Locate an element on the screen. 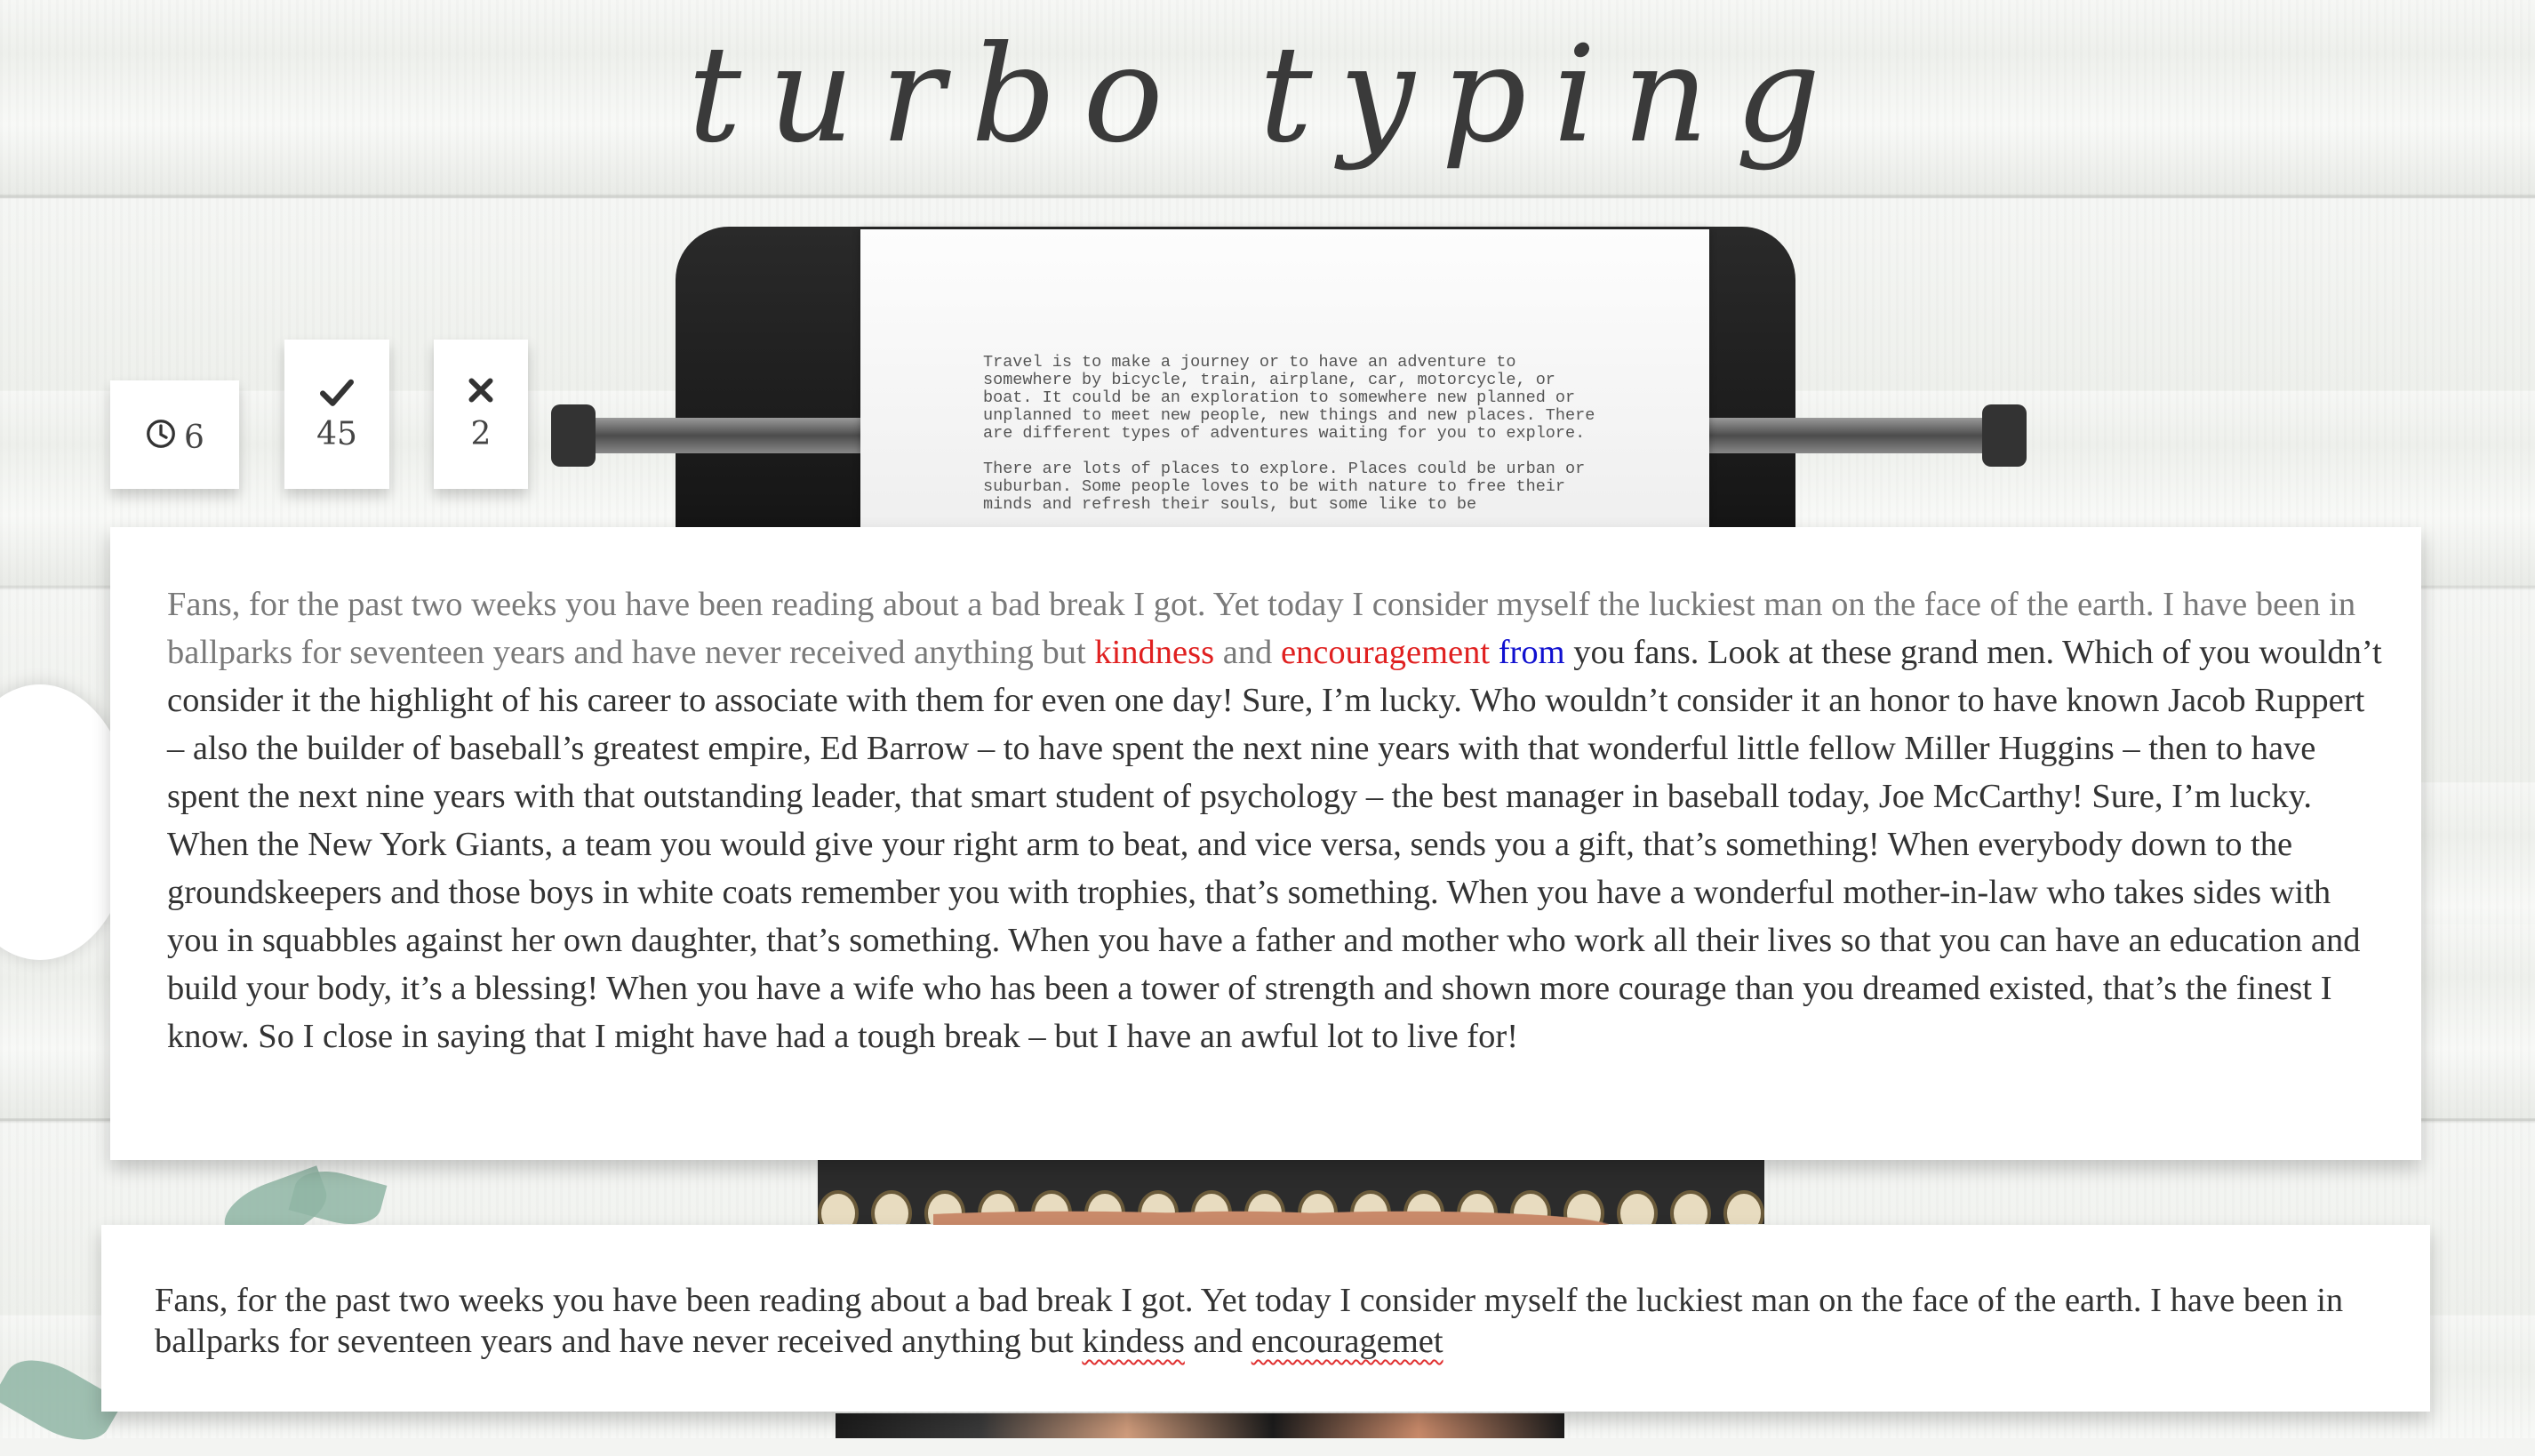 The image size is (2535, 1456). input-typed: and is located at coordinates (1218, 1341).